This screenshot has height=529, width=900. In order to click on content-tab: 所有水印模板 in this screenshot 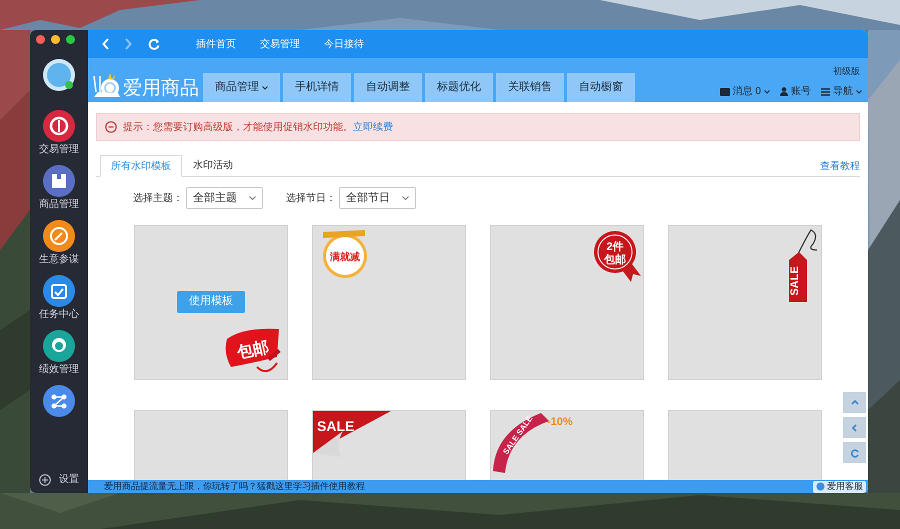, I will do `click(141, 166)`.